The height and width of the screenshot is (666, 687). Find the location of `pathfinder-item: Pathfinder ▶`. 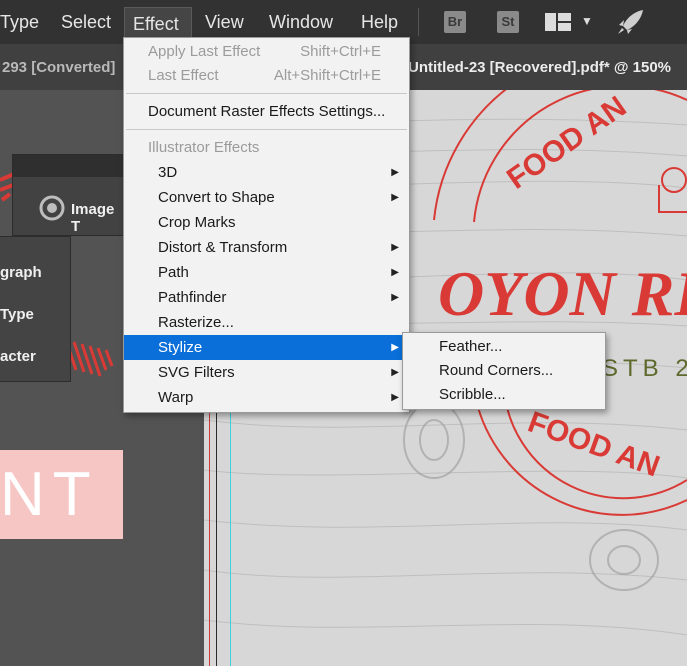

pathfinder-item: Pathfinder ▶ is located at coordinates (266, 297).